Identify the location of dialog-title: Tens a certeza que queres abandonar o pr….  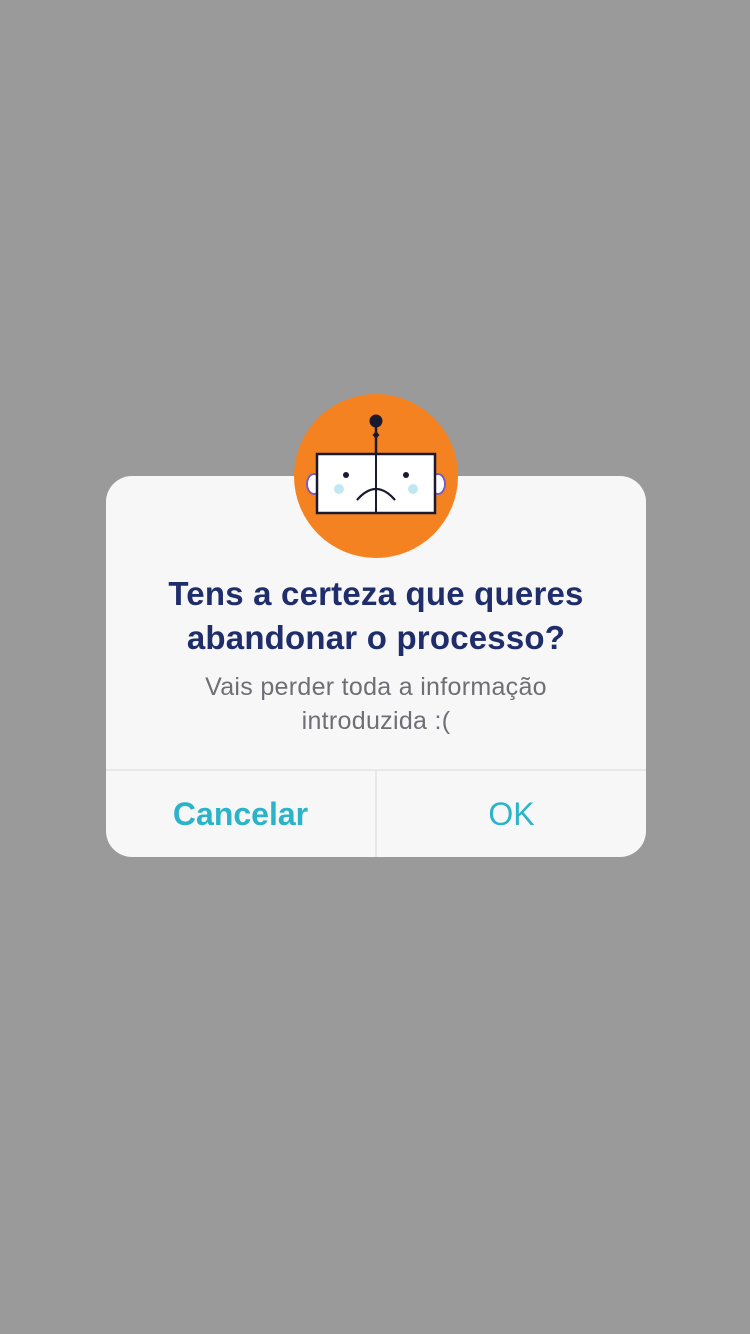
(376, 616).